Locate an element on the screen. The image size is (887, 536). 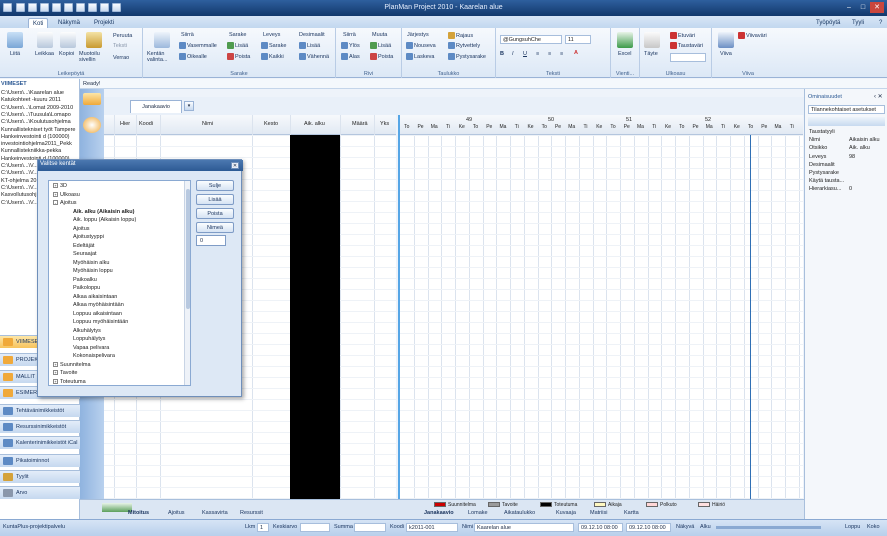
nav-5: Tehtävänimikkeistöt is located at coordinates (40, 410).